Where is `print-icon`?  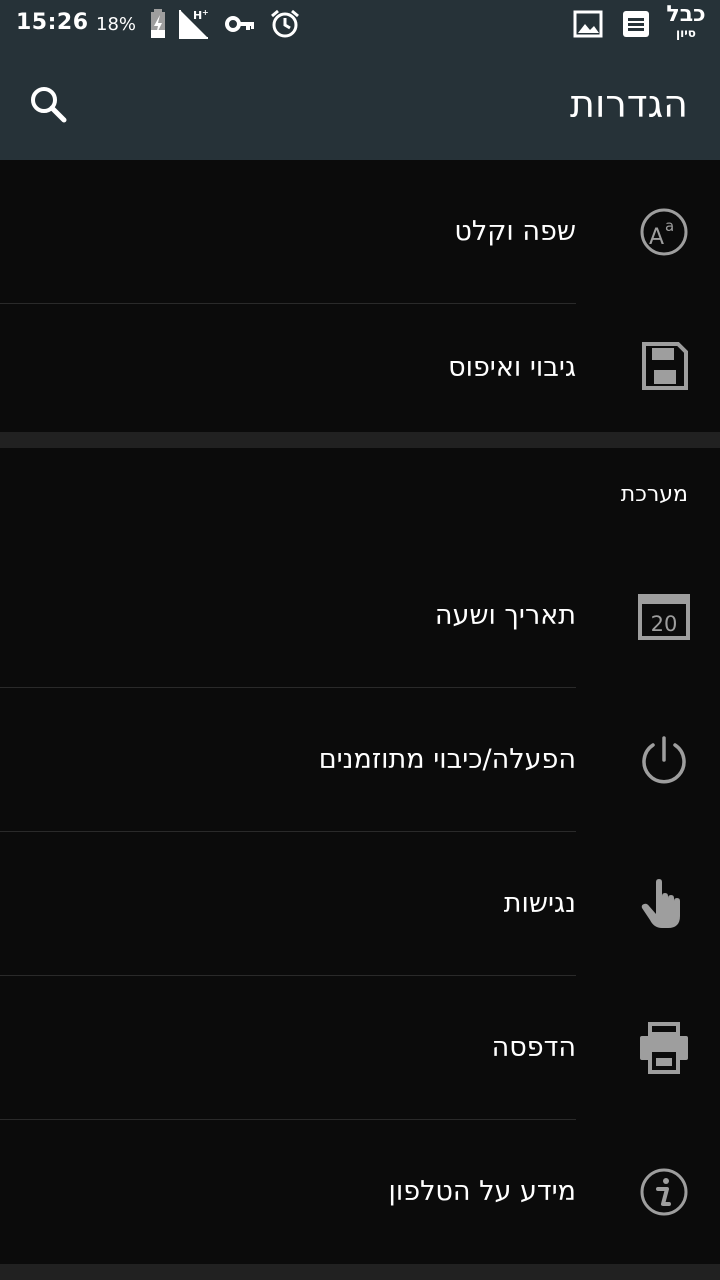
print-icon is located at coordinates (664, 1048).